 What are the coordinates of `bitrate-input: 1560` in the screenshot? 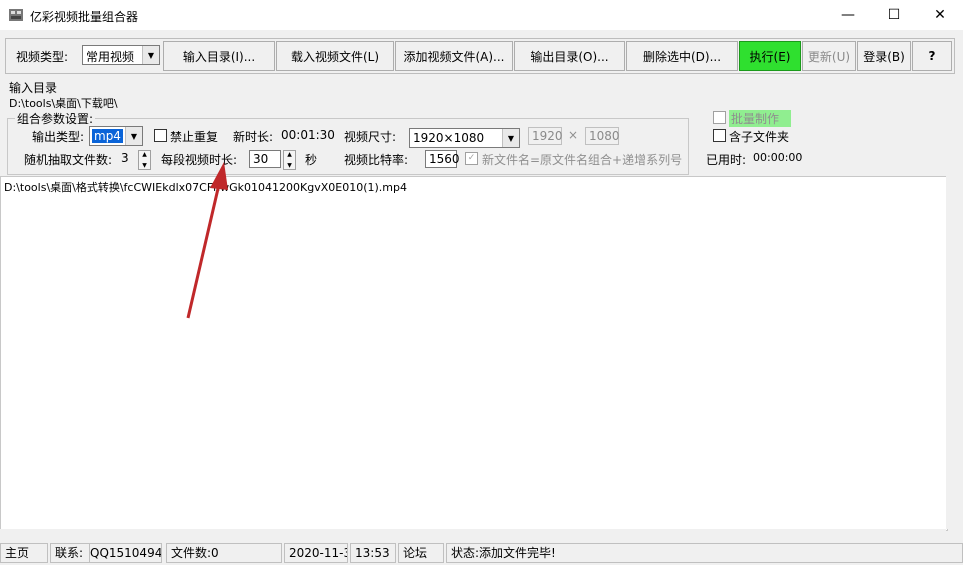 It's located at (442, 159).